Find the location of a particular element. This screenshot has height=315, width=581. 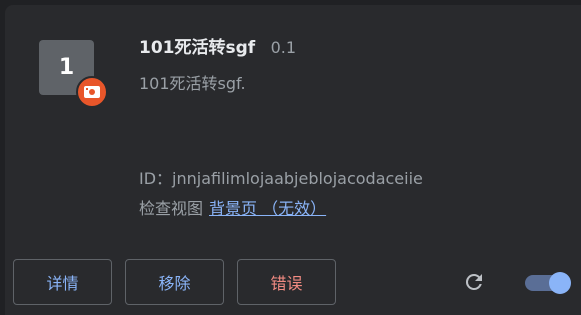

toggle-knob is located at coordinates (560, 283).